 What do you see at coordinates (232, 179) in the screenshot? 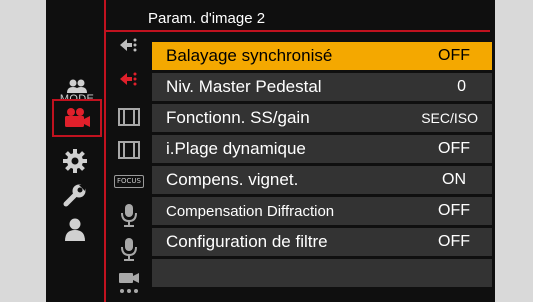
I see `menu-item-label: Compens. vignet.` at bounding box center [232, 179].